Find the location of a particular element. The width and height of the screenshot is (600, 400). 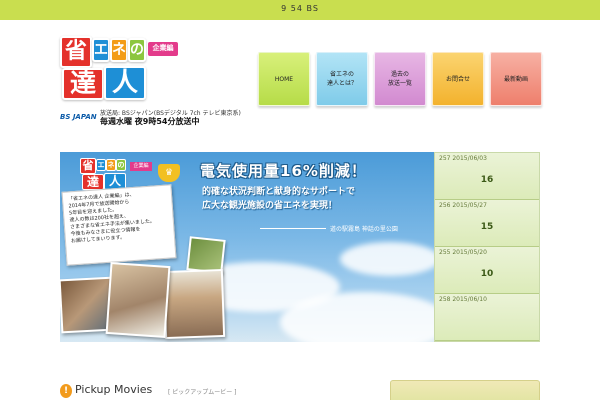

top-bar: 9 54 BS is located at coordinates (300, 10).